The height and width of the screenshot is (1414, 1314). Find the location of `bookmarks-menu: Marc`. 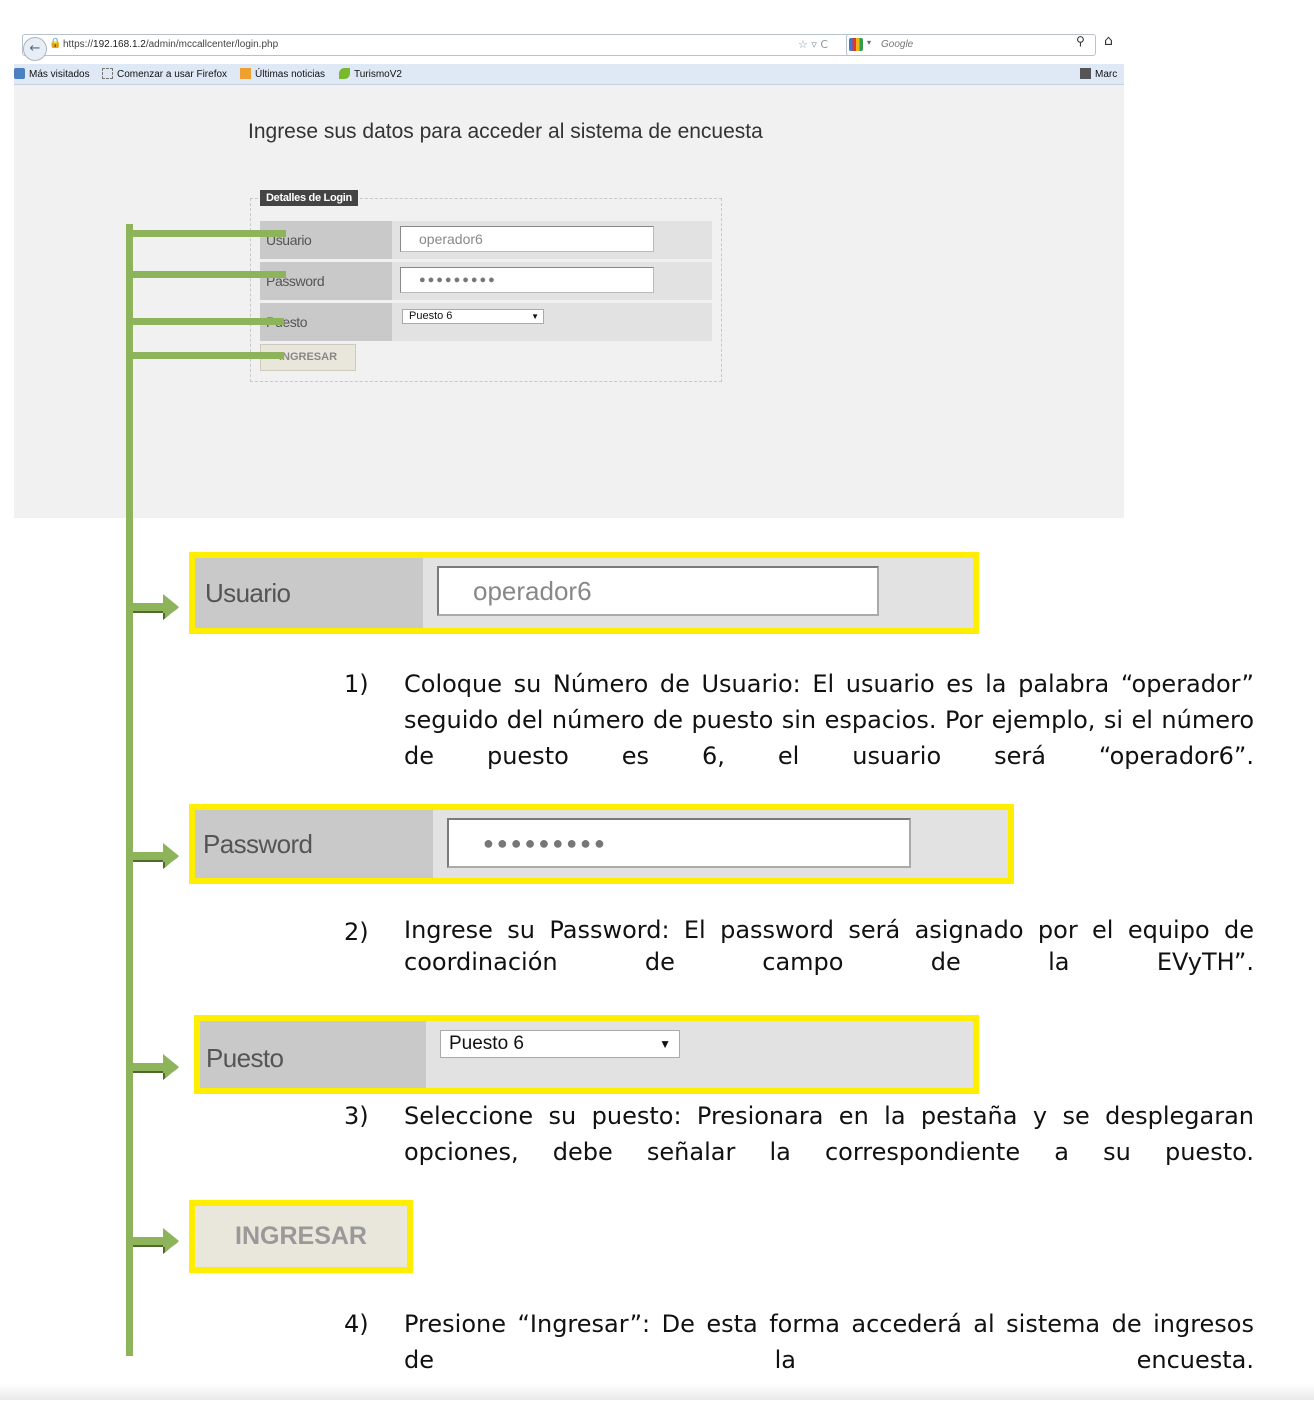

bookmarks-menu: Marc is located at coordinates (1098, 74).